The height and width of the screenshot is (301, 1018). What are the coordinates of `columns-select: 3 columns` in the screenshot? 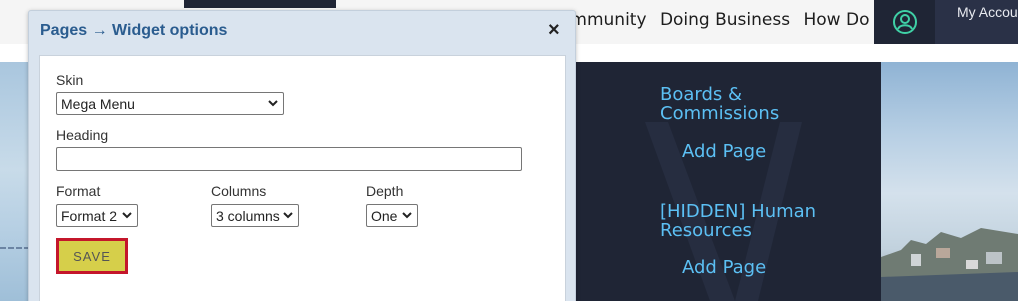 It's located at (255, 215).